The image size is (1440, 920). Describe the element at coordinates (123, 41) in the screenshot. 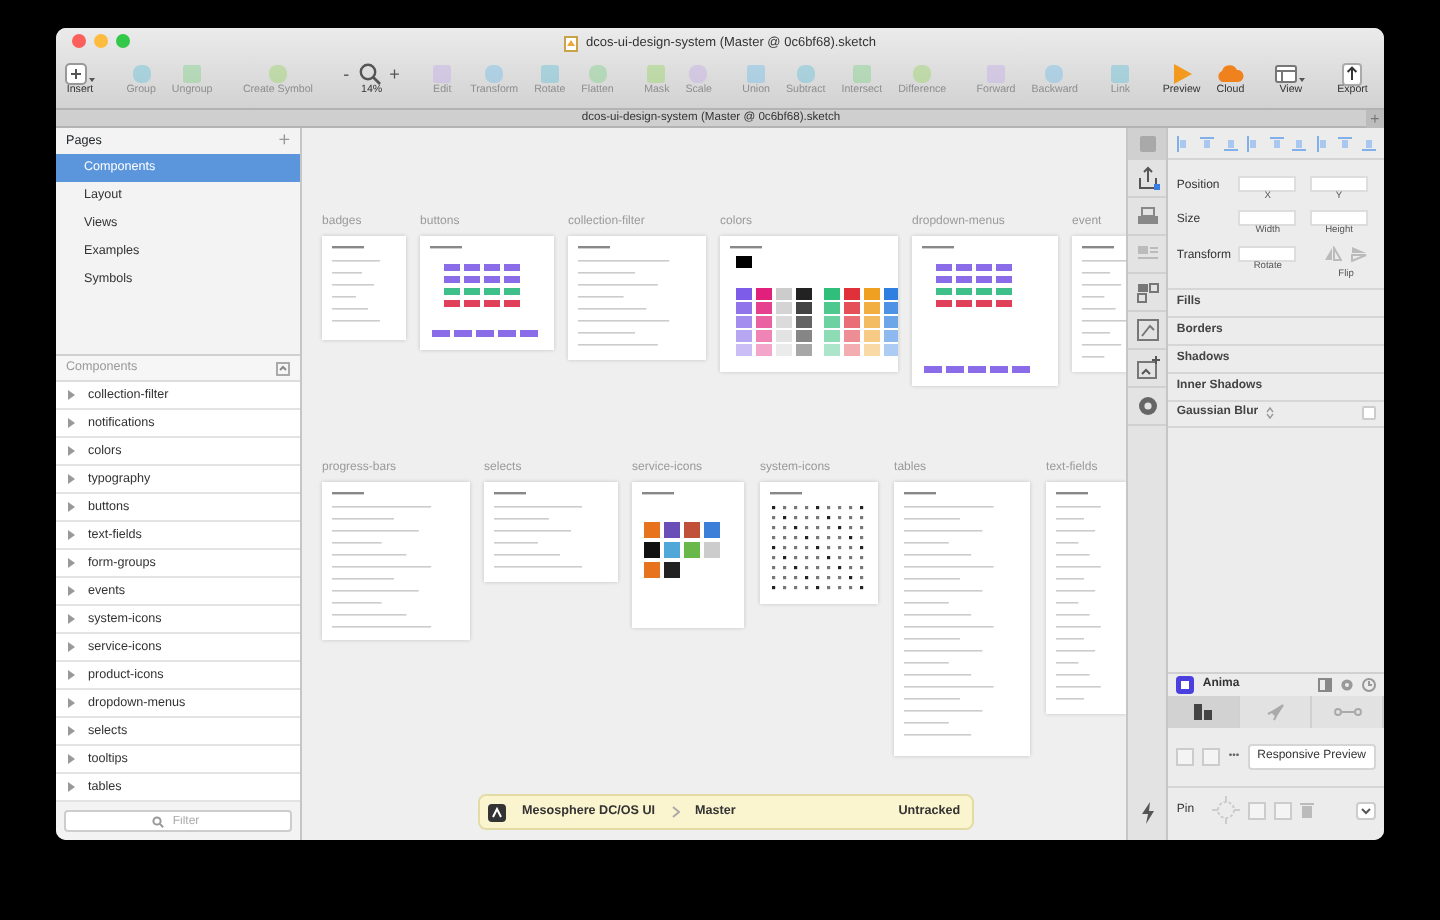

I see `maximize-button` at that location.